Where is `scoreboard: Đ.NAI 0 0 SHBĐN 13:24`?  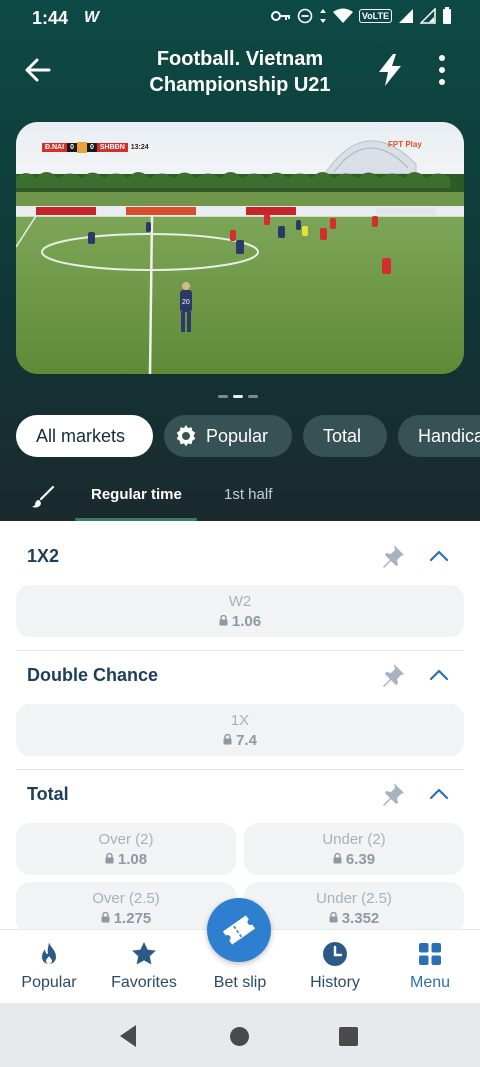
scoreboard: Đ.NAI 0 0 SHBĐN 13:24 is located at coordinates (97, 147).